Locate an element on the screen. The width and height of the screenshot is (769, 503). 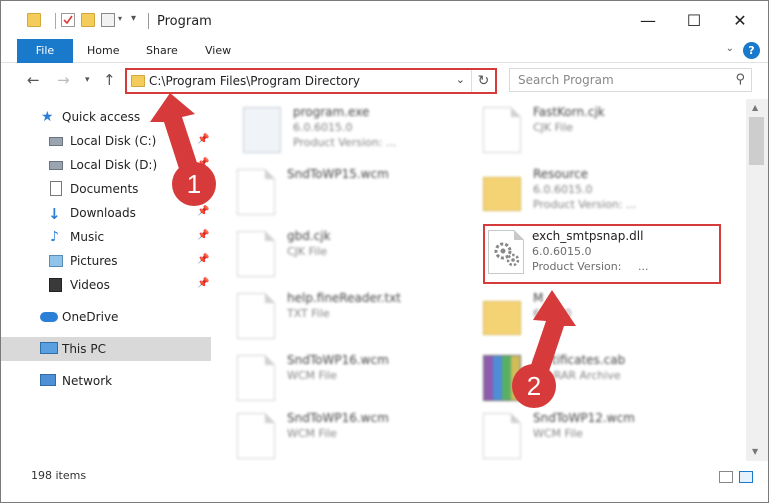
search-input: Search Program ⚲ is located at coordinates (630, 80).